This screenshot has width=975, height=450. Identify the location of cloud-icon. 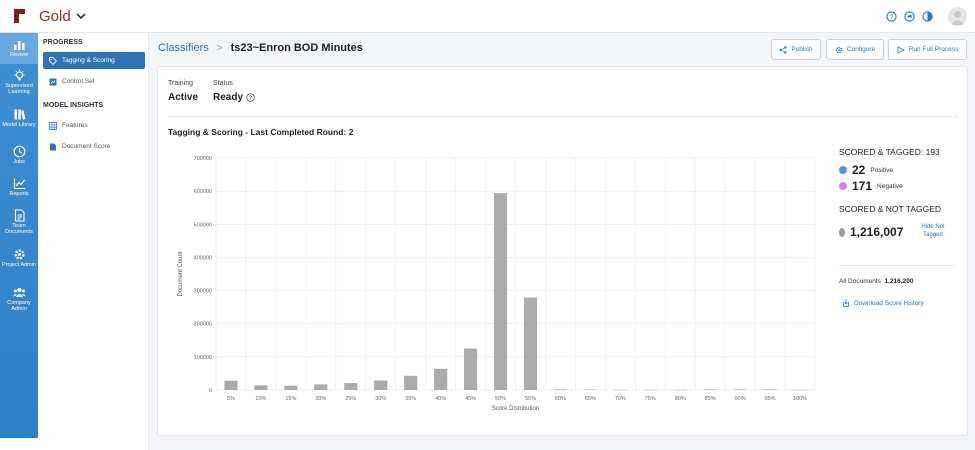
(909, 16).